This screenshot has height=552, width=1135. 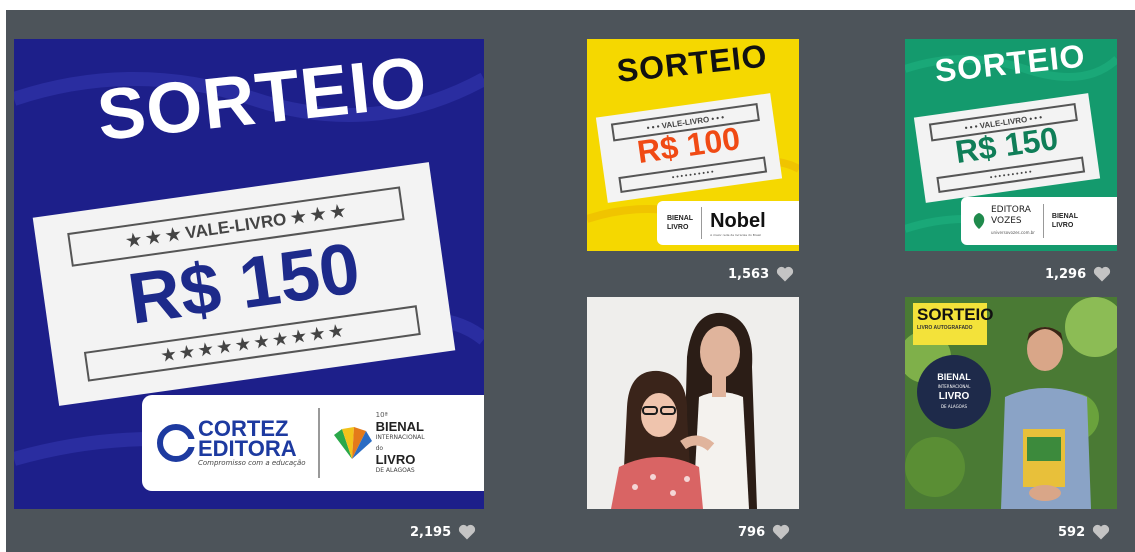 What do you see at coordinates (431, 532) in the screenshot?
I see `like-count-value: 2,195` at bounding box center [431, 532].